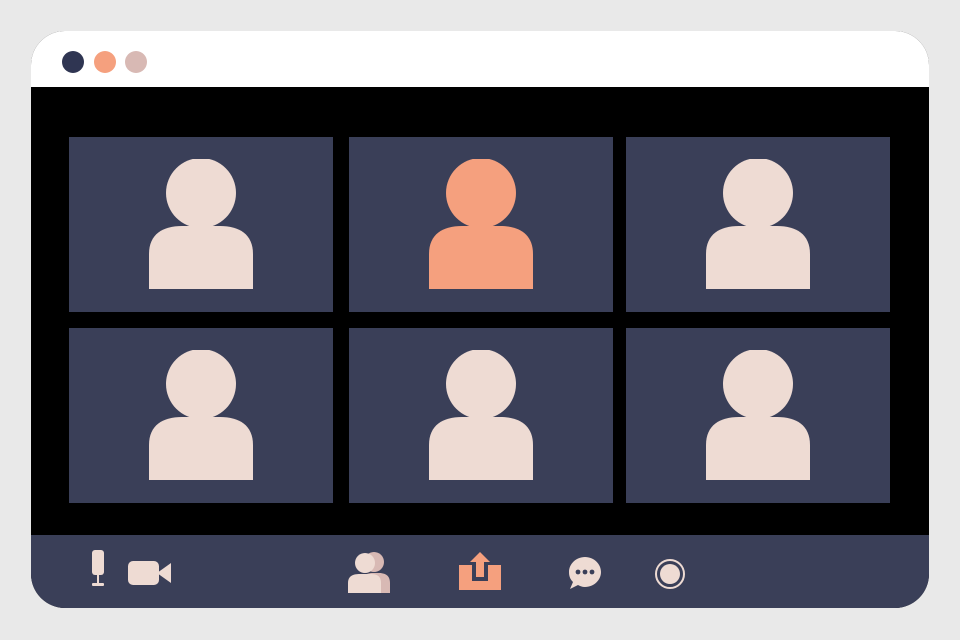 Image resolution: width=960 pixels, height=640 pixels. I want to click on maximize-window-button, so click(136, 62).